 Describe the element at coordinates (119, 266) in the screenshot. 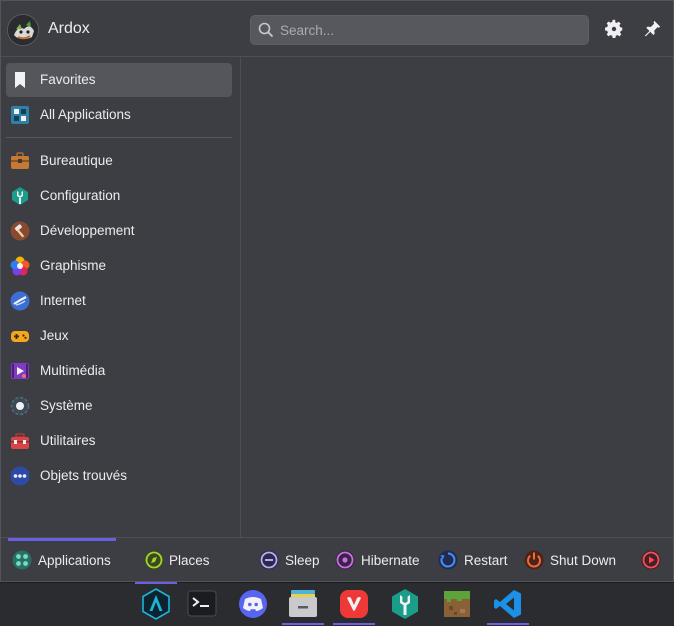

I see `sidebar-item-graphisme: Graphisme` at that location.